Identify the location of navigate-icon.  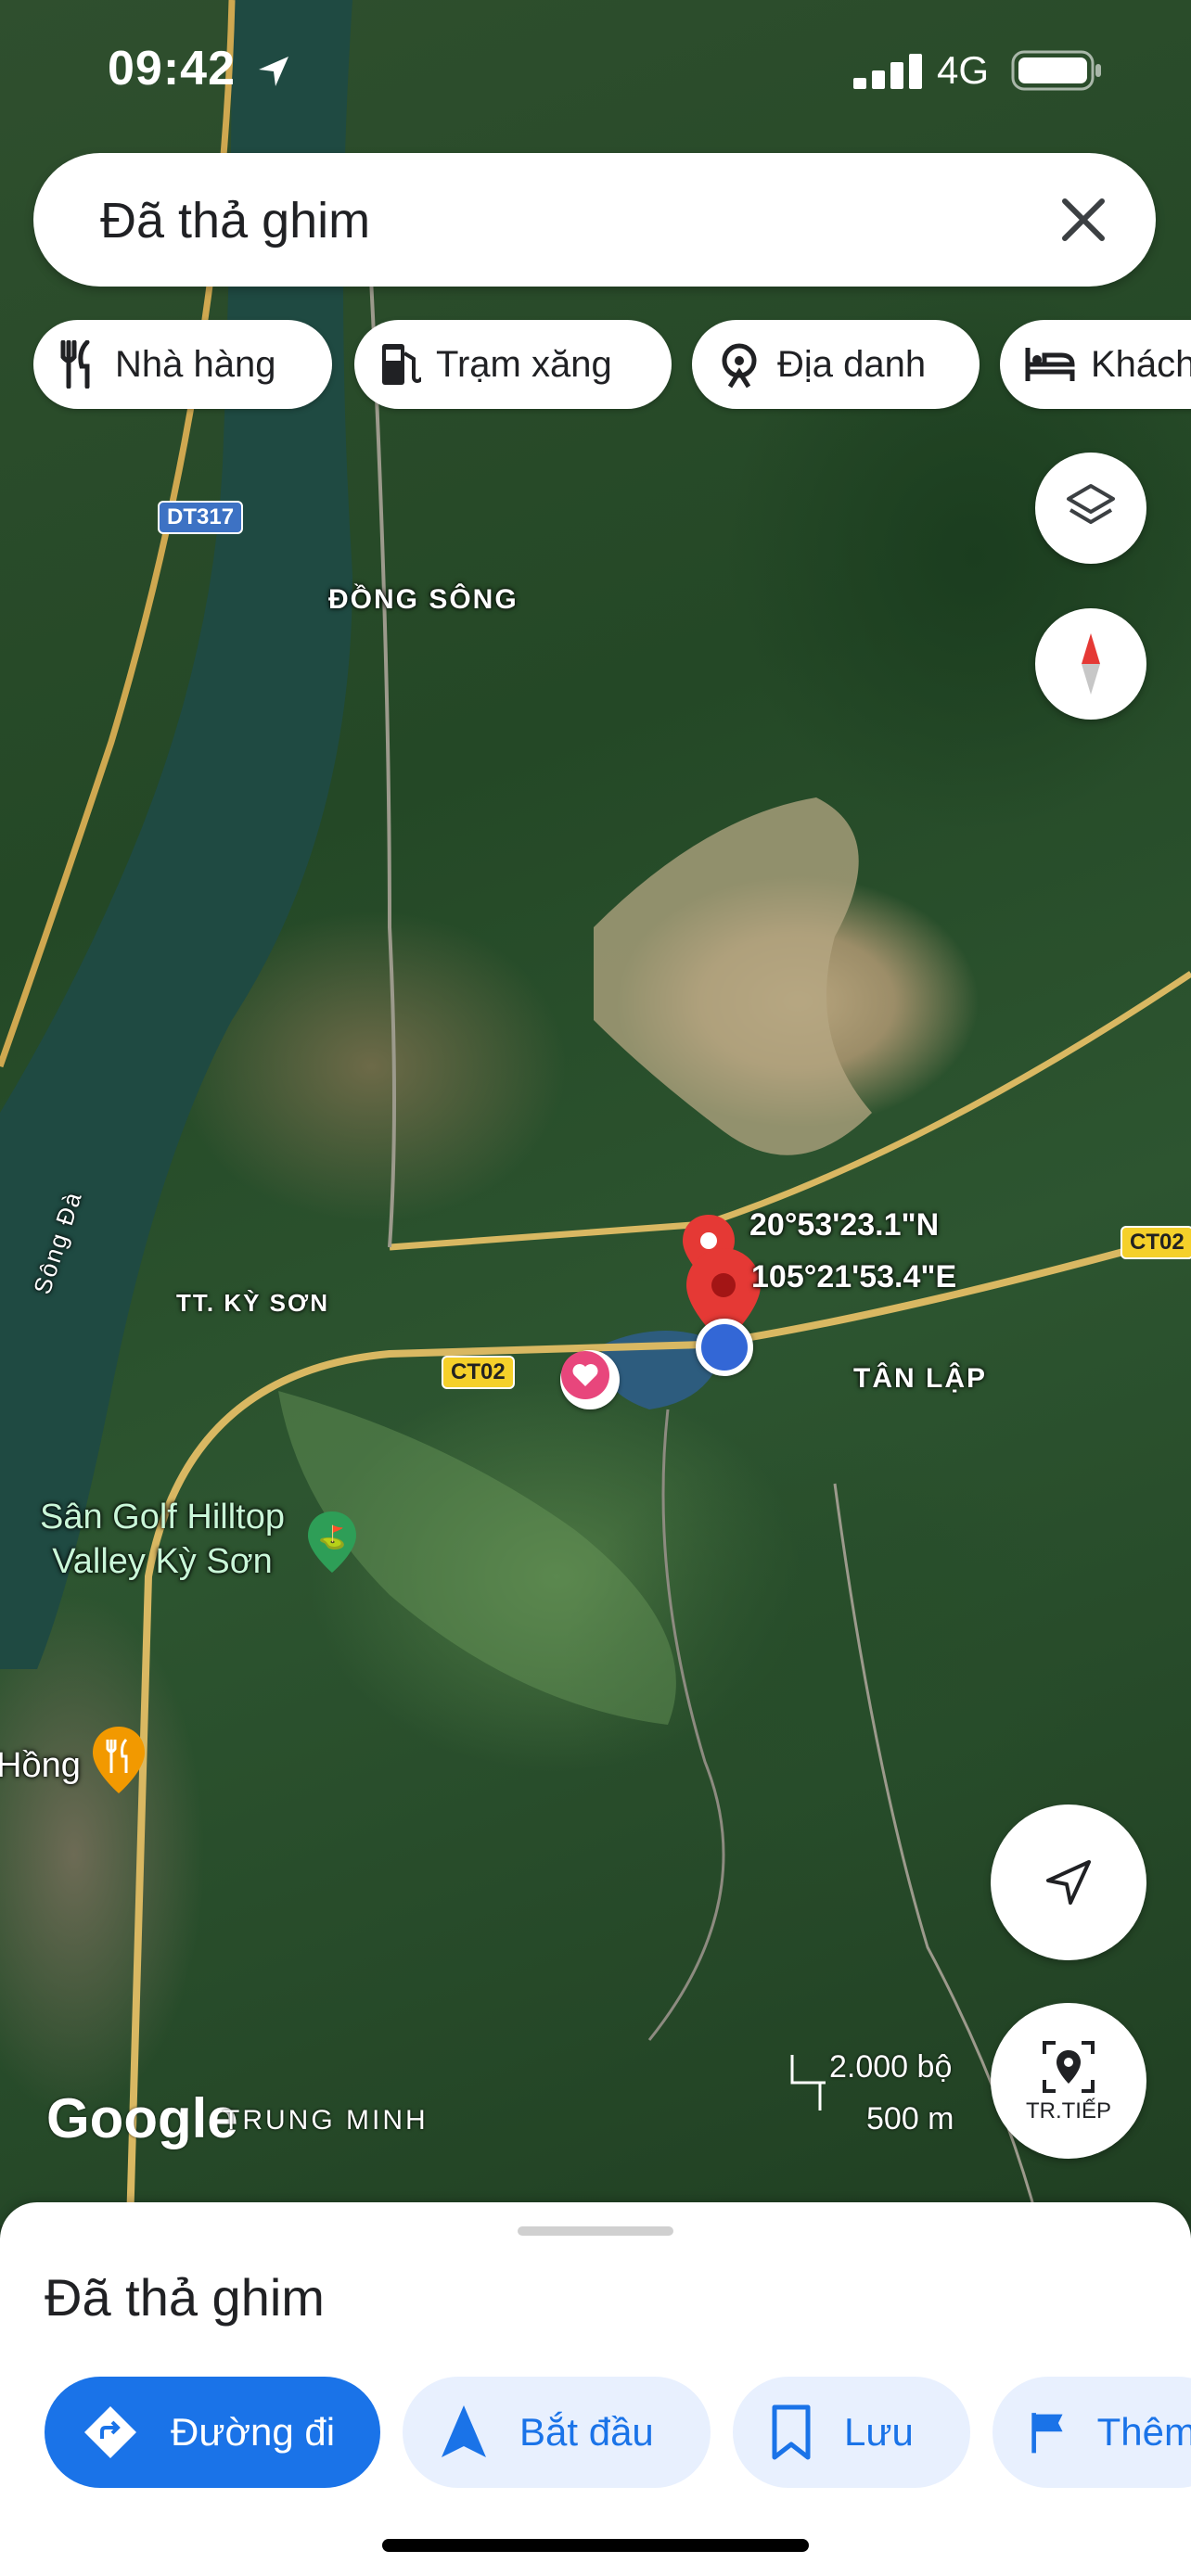
(464, 2431).